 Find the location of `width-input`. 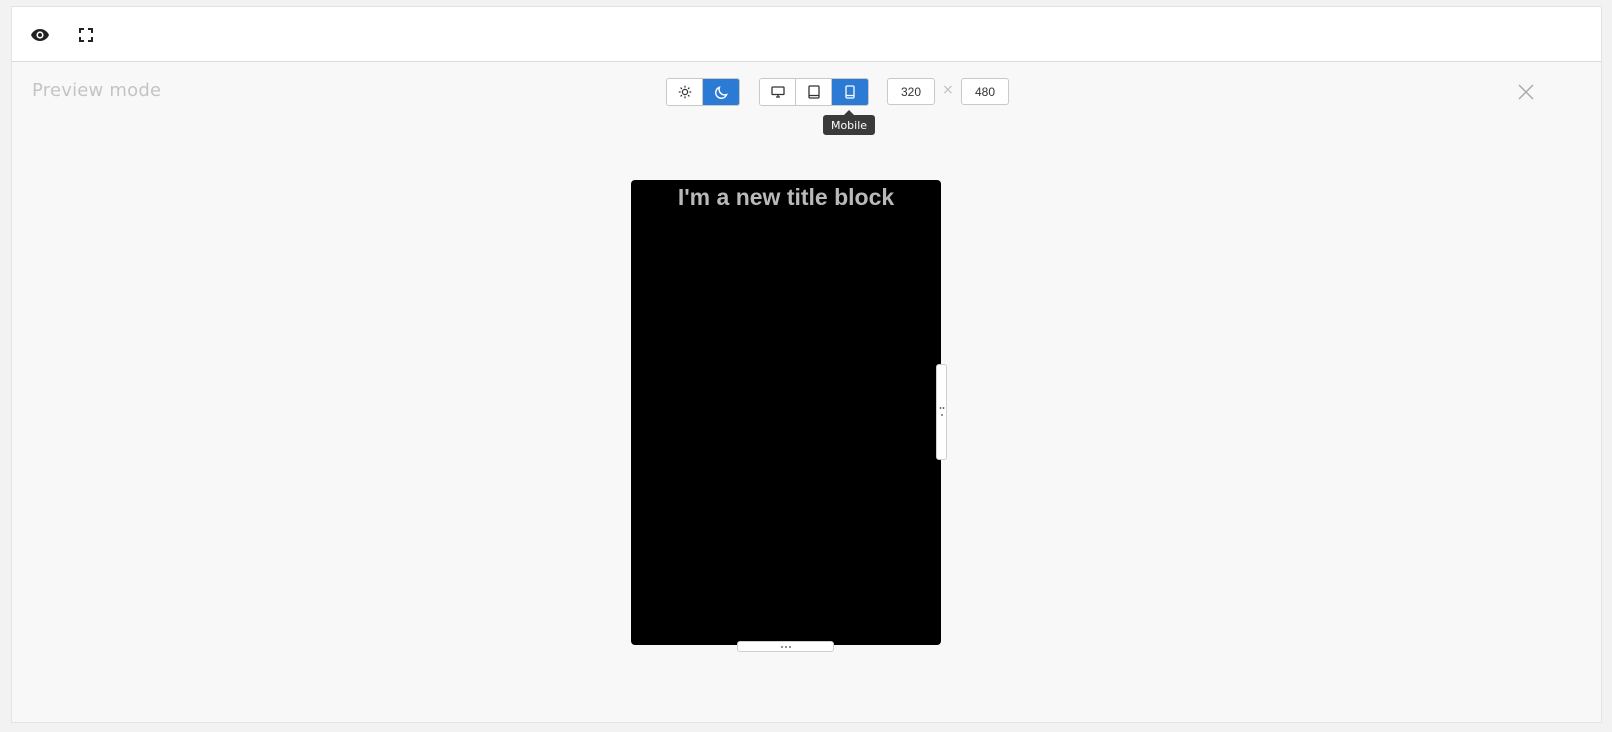

width-input is located at coordinates (911, 91).